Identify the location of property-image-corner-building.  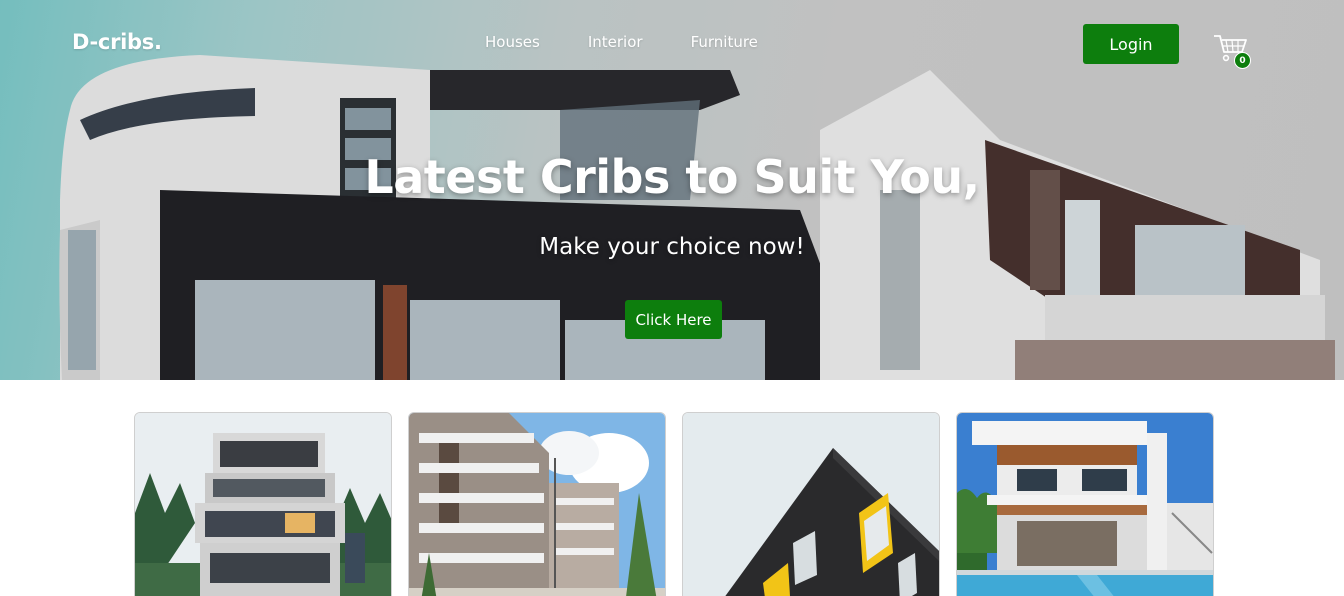
(811, 504).